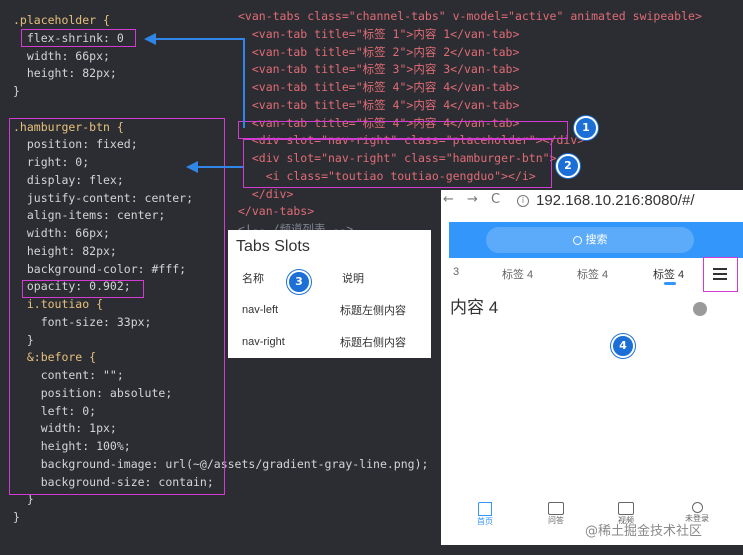 The image size is (743, 555). Describe the element at coordinates (485, 509) in the screenshot. I see `home-icon` at that location.